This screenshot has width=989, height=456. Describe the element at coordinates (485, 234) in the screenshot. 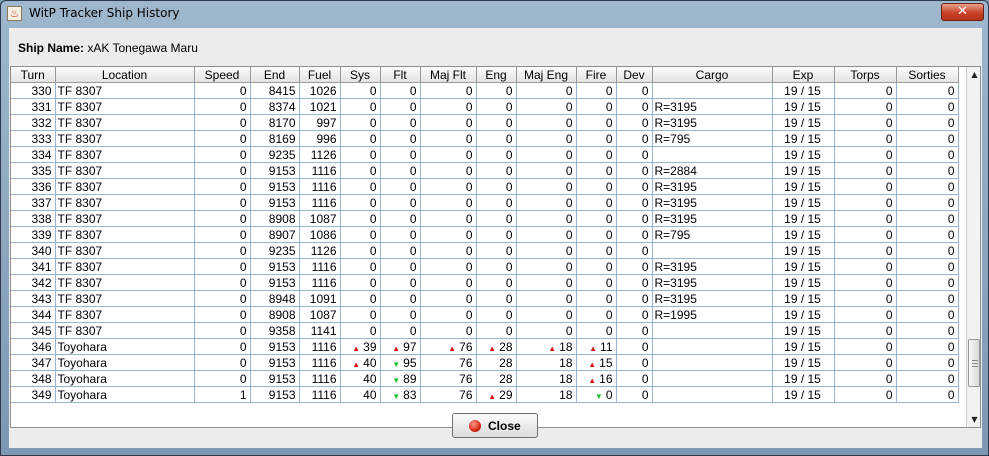

I see `table-row: 339 TF 8307 0 8907 1086 0 0 0 0 0 0 0 R=795 19 / 15 0 0` at that location.